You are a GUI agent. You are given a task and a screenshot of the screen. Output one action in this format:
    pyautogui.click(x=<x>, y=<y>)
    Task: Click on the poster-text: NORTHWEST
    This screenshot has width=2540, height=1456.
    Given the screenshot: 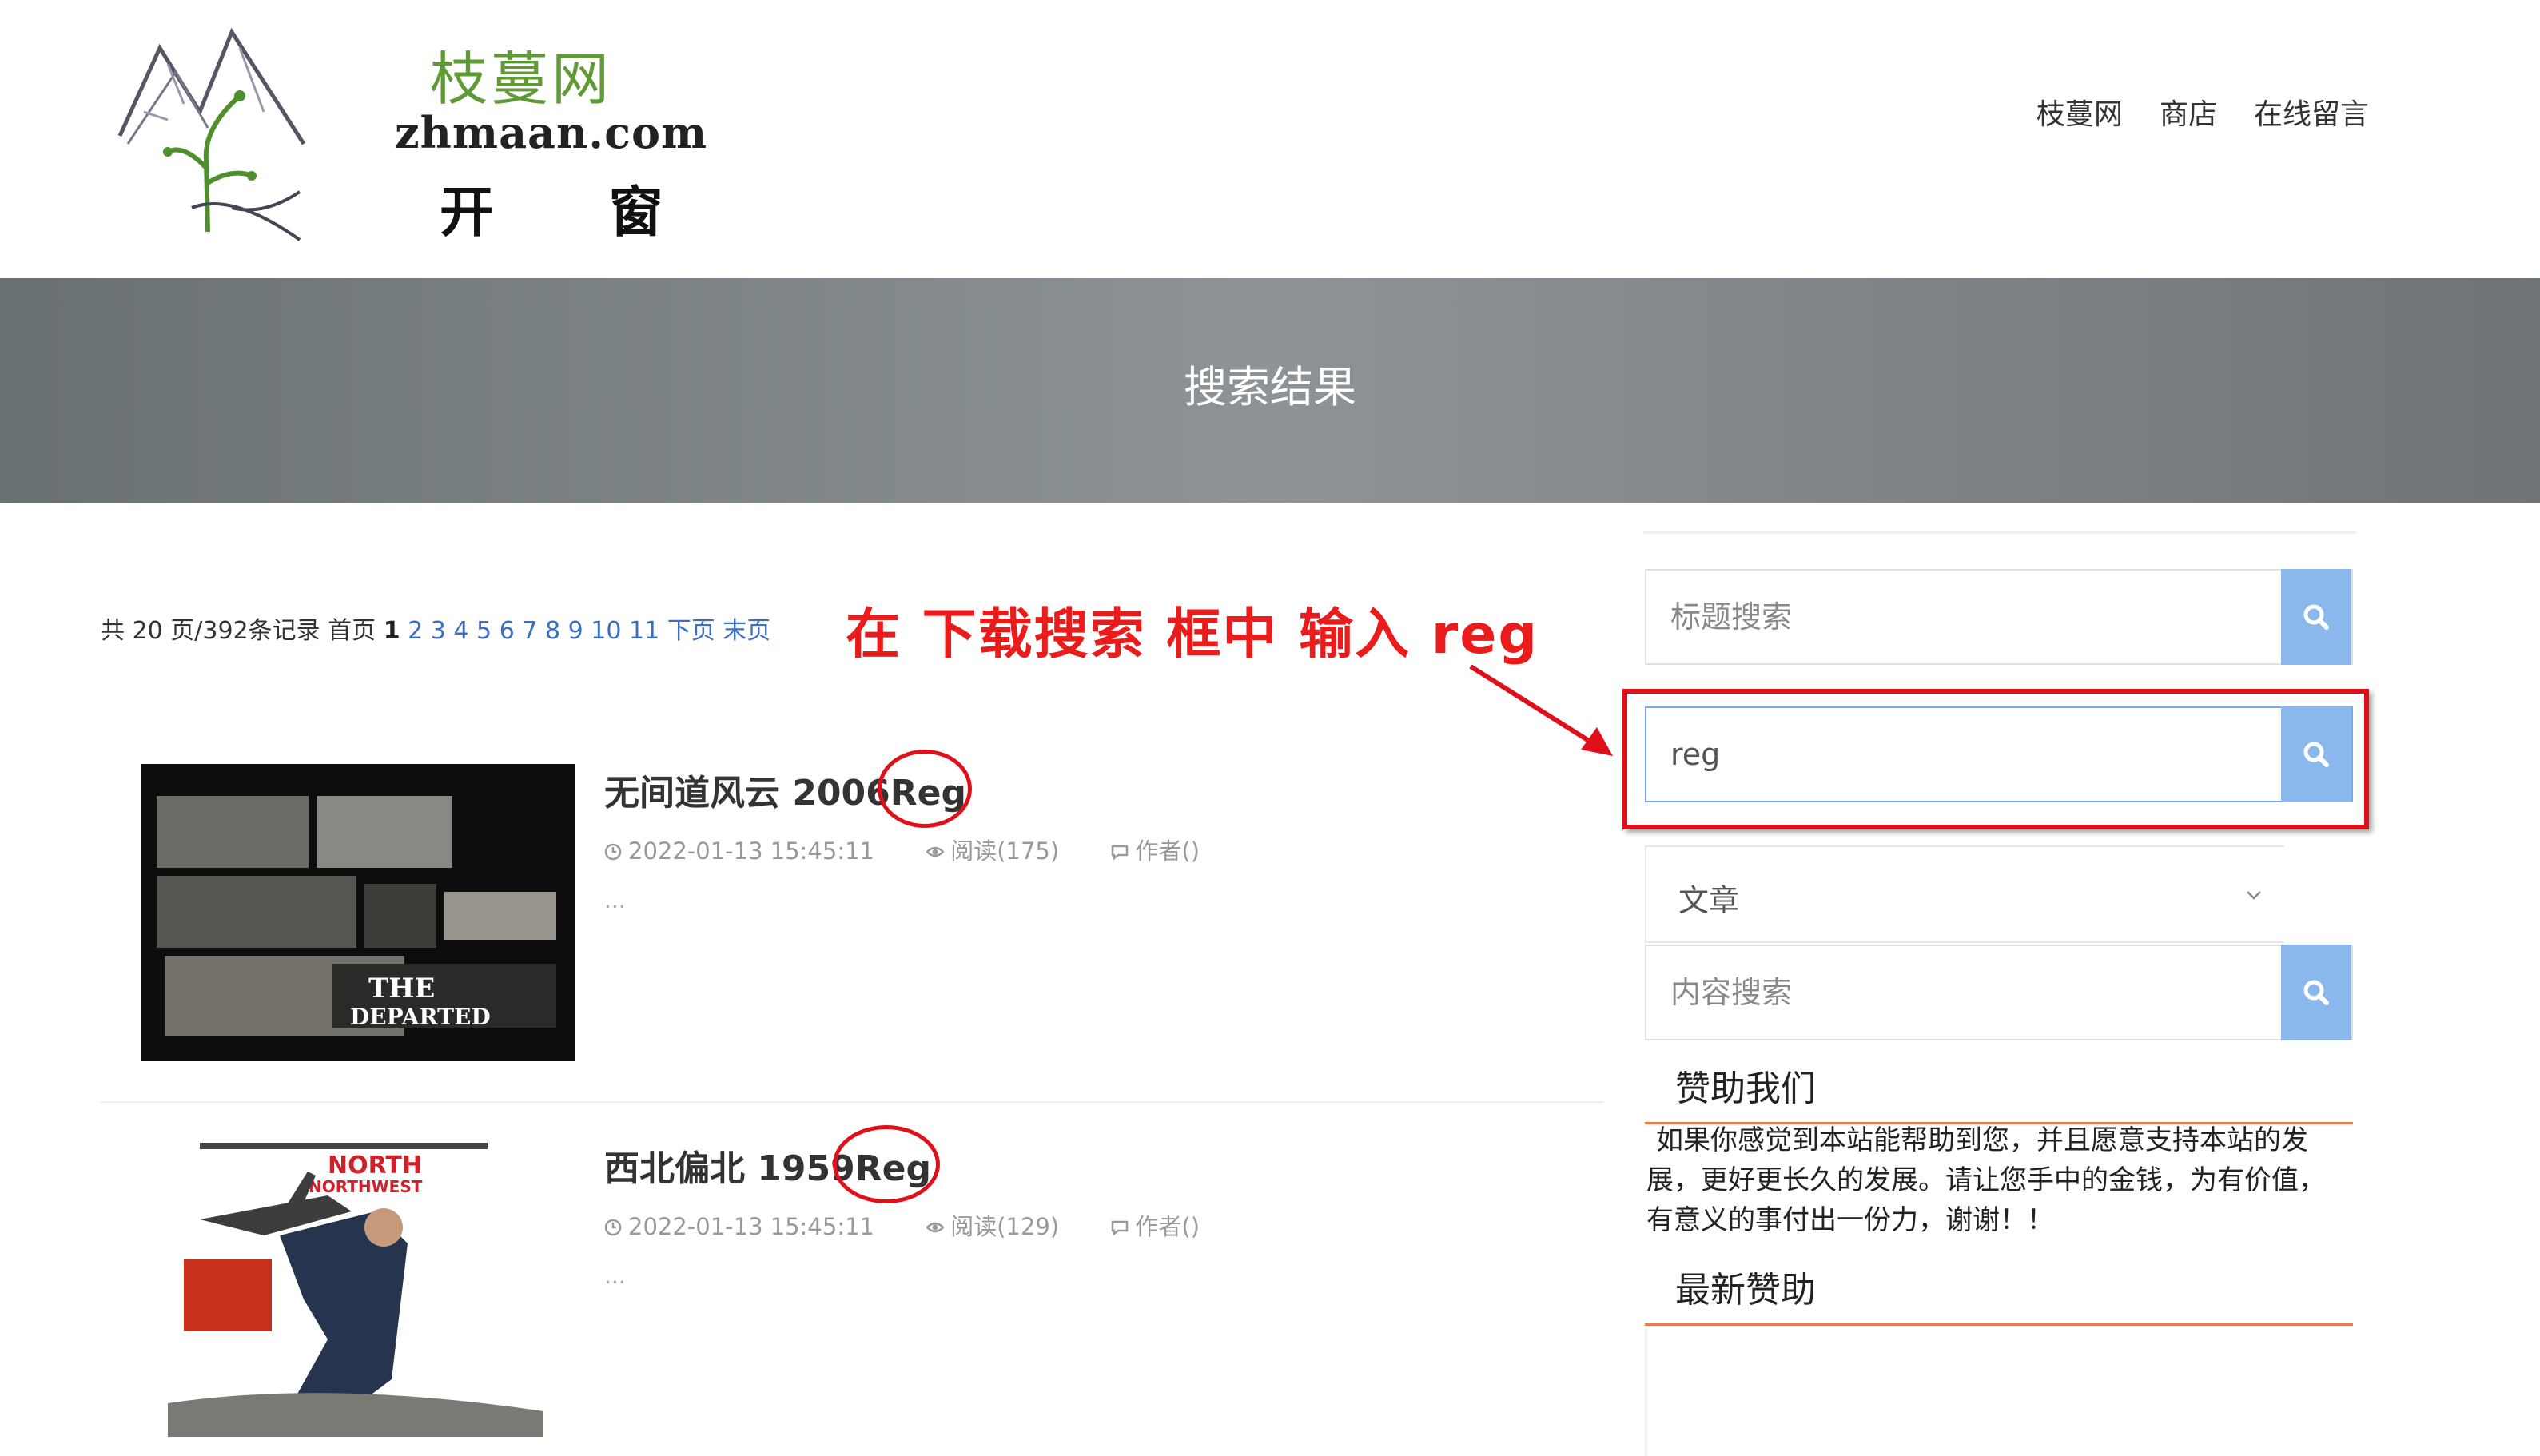 What is the action you would take?
    pyautogui.click(x=366, y=1186)
    